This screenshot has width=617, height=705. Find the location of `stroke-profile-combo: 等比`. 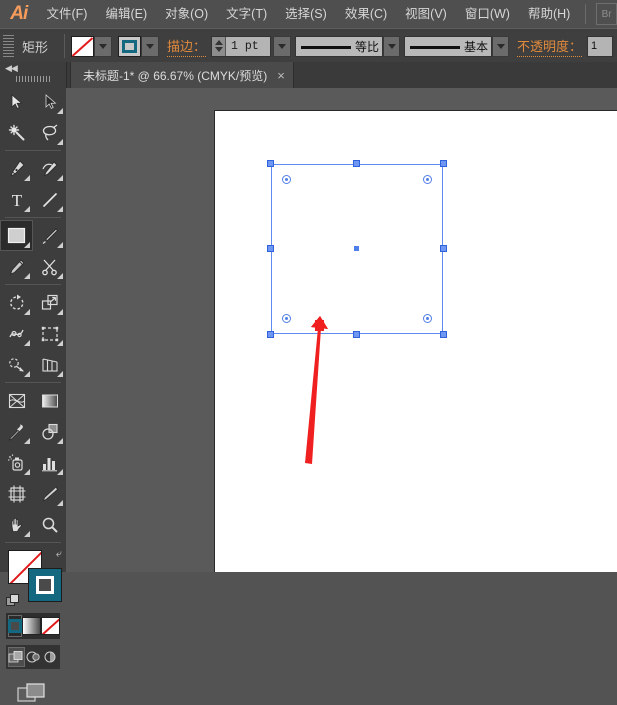

stroke-profile-combo: 等比 is located at coordinates (348, 46).